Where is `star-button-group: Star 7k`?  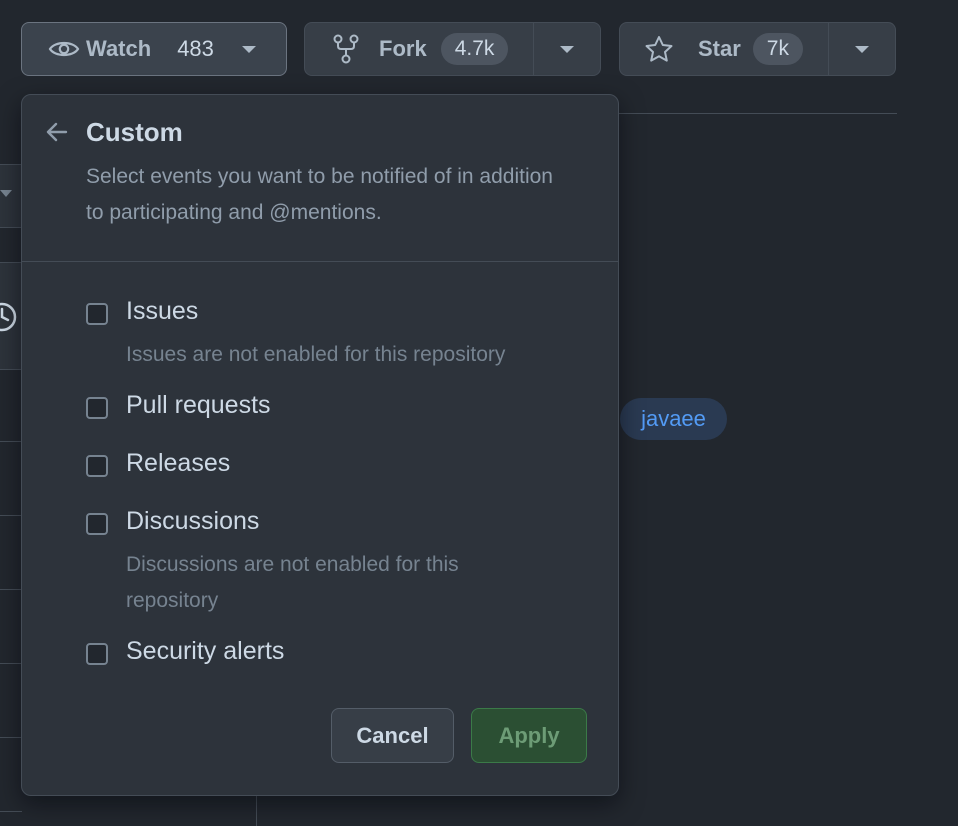 star-button-group: Star 7k is located at coordinates (757, 49).